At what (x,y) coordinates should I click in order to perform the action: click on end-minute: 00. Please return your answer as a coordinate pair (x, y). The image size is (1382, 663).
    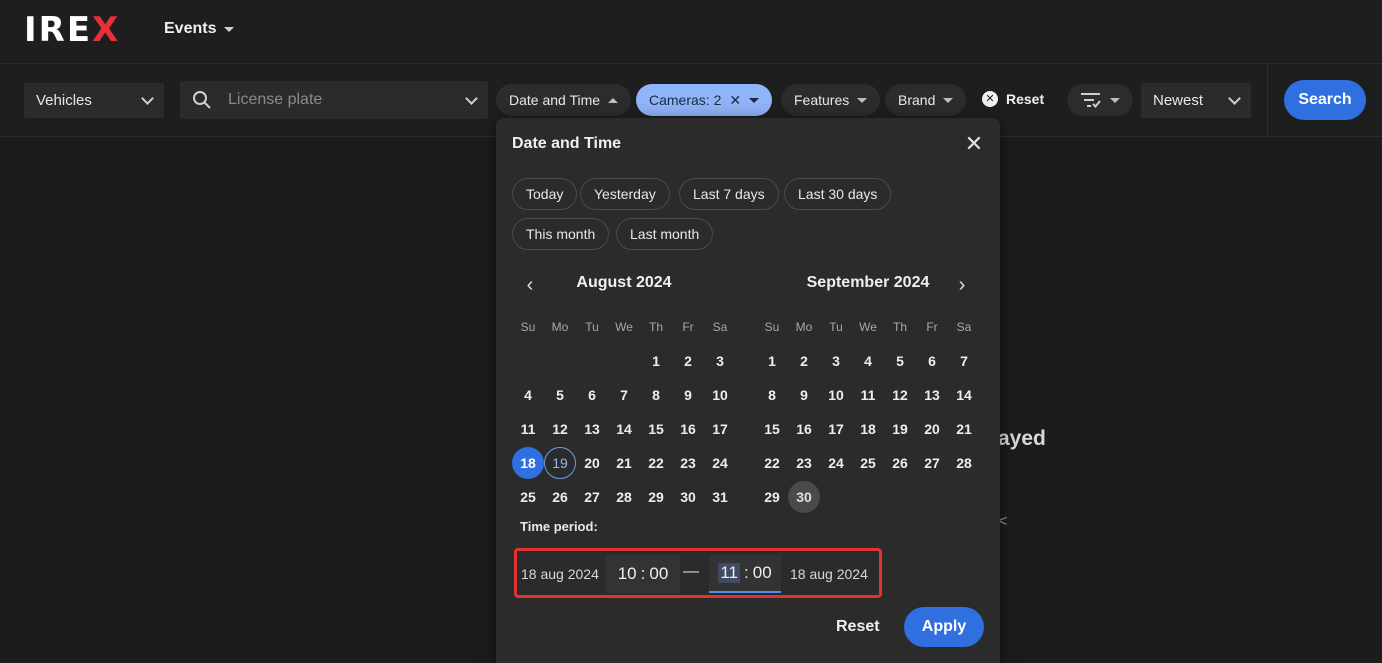
    Looking at the image, I should click on (762, 573).